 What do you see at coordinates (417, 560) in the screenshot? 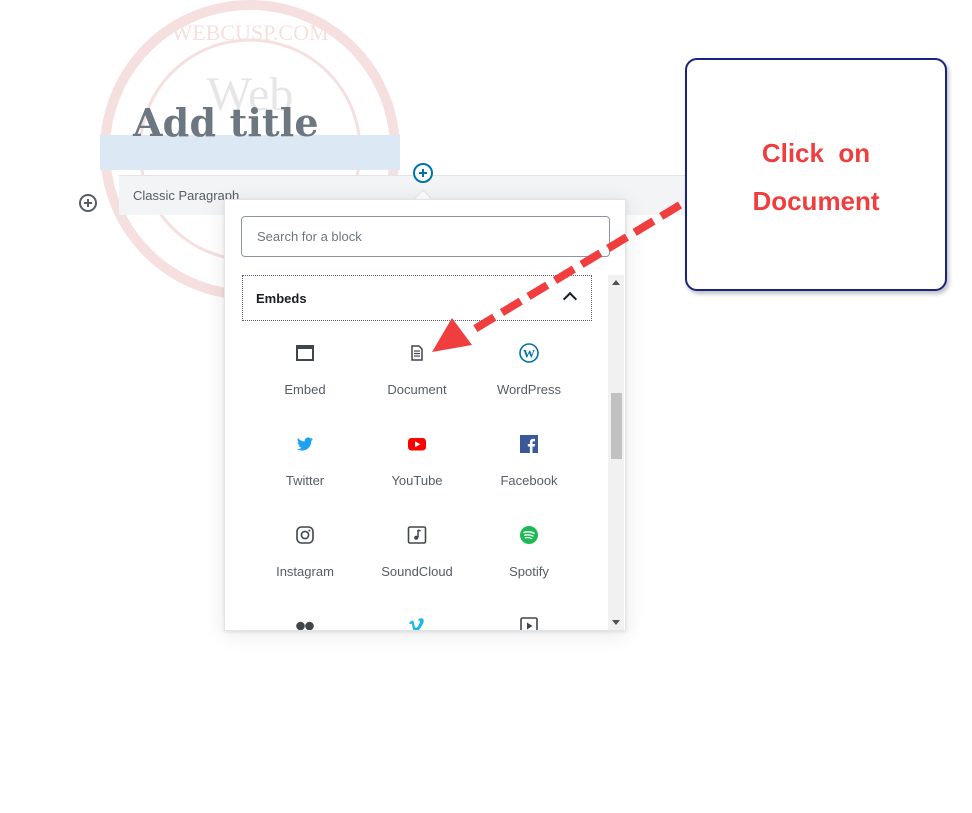
I see `block-item-soundcloud: SoundCloud` at bounding box center [417, 560].